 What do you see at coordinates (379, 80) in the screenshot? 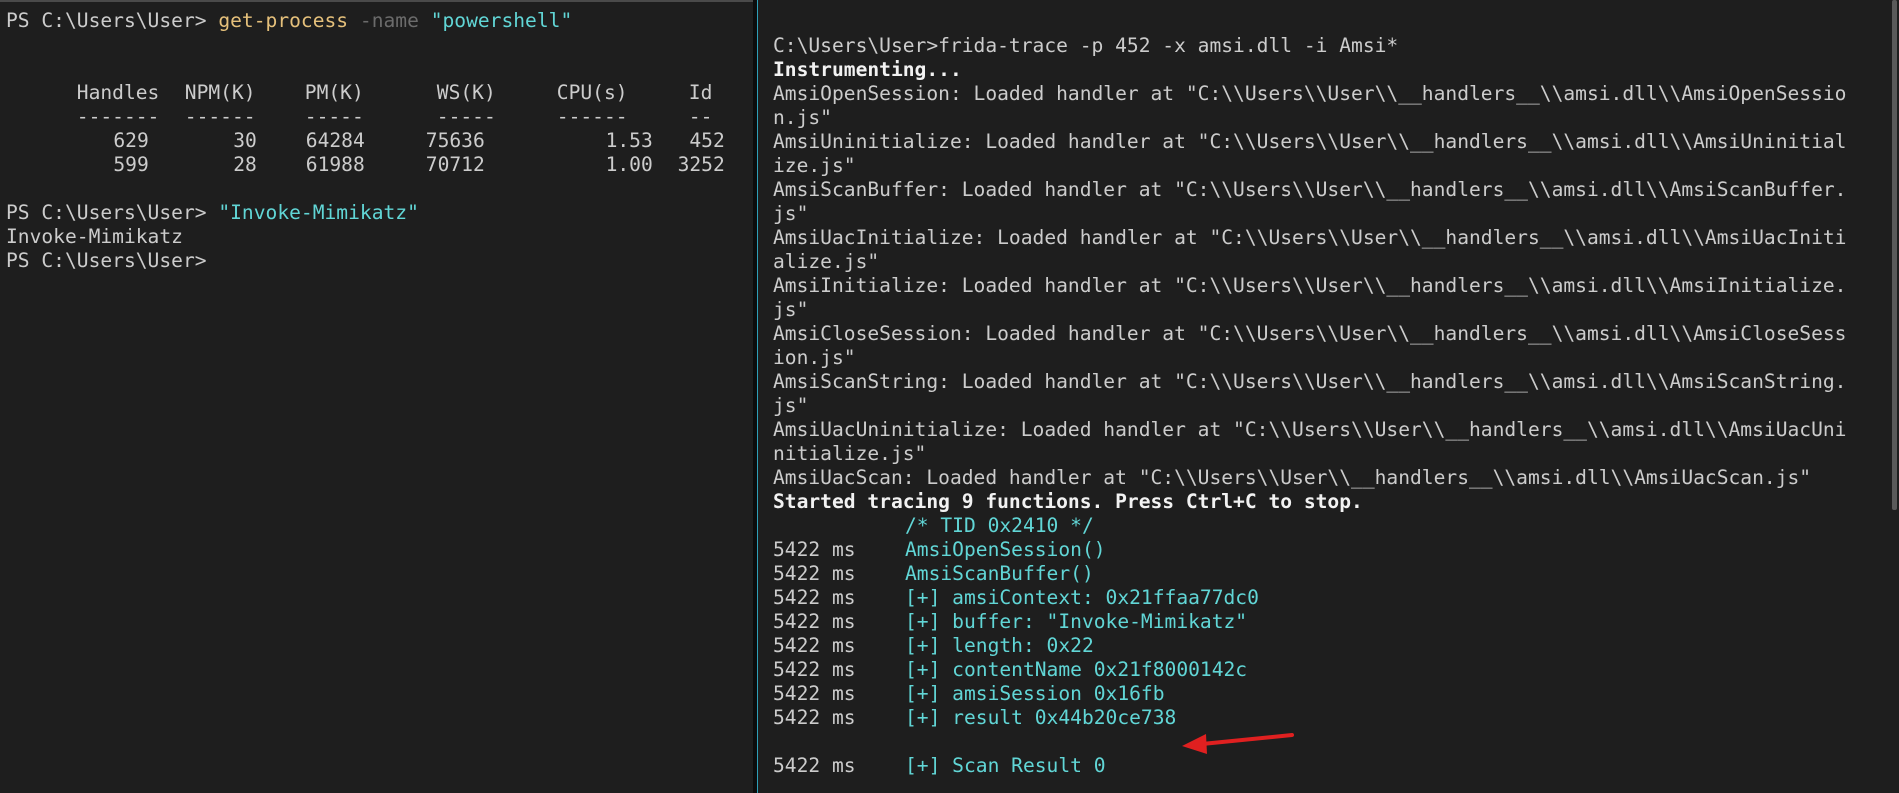
I see `process-table-header: HandlesNPM(K)PM(K)WS(K)CPU(s)IdSI` at bounding box center [379, 80].